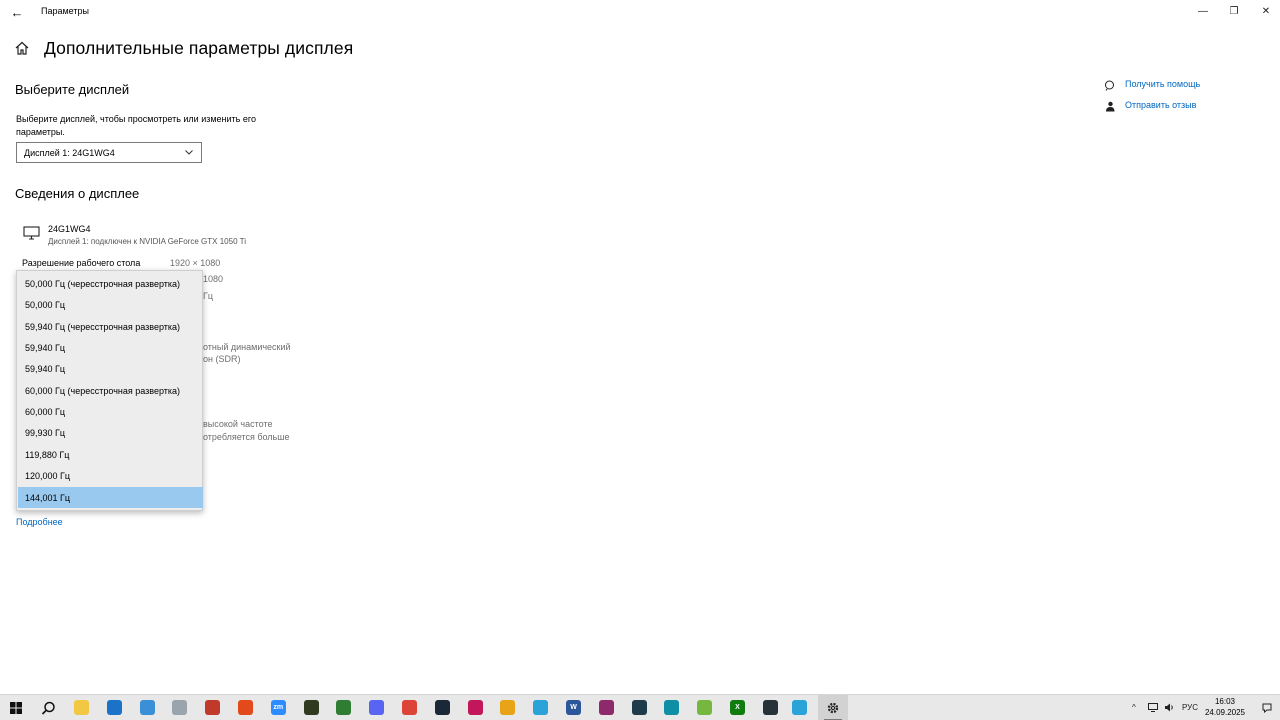  What do you see at coordinates (606, 707) in the screenshot?
I see `winrar-icon` at bounding box center [606, 707].